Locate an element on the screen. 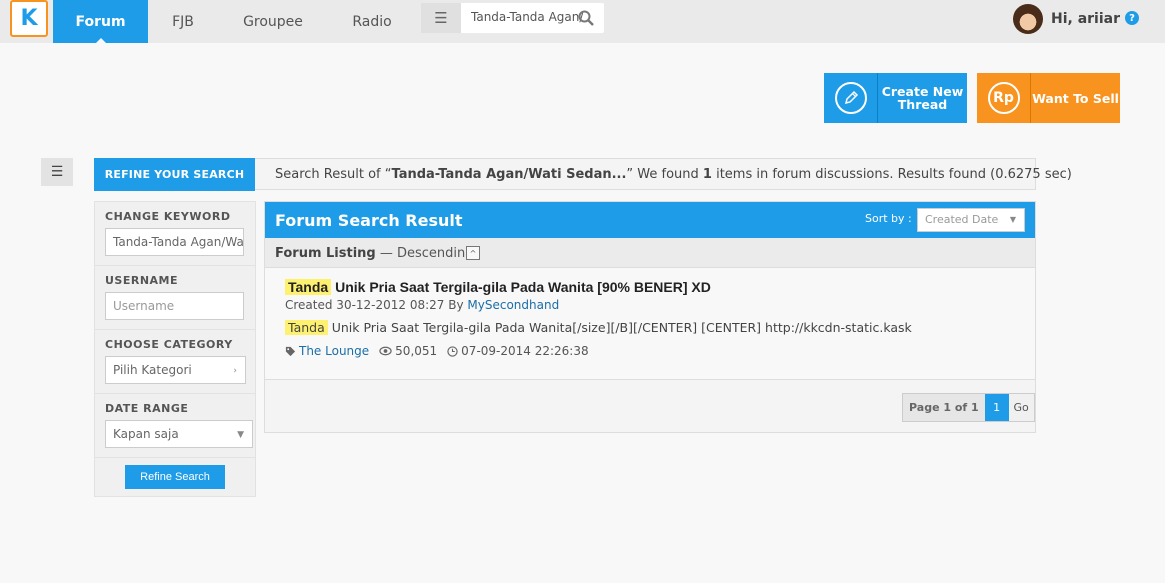 The height and width of the screenshot is (583, 1165). last-update-stat: 07-09-2014 22:26:38 is located at coordinates (518, 351).